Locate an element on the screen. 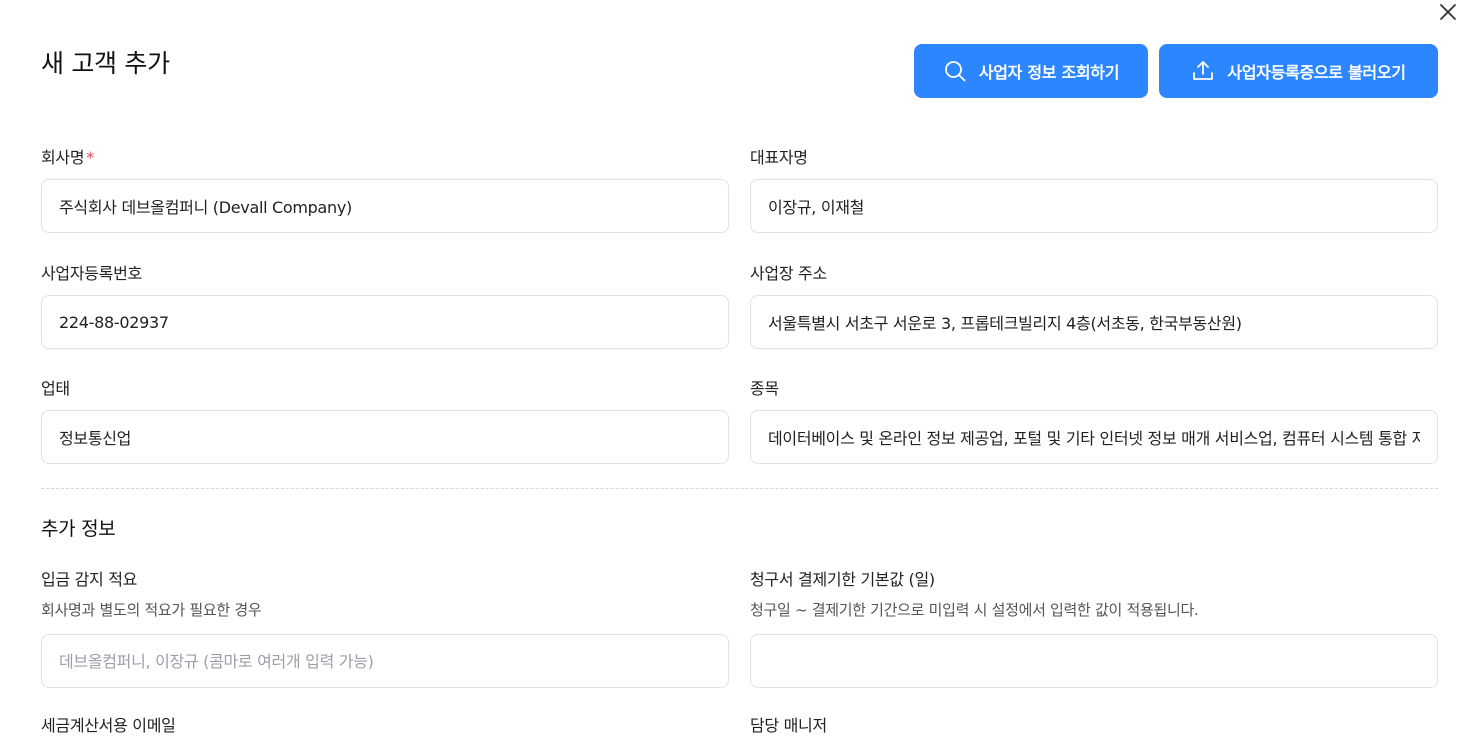 Image resolution: width=1473 pixels, height=736 pixels. tax-invoice-email-label: 세금계산서용 이메일 is located at coordinates (108, 725).